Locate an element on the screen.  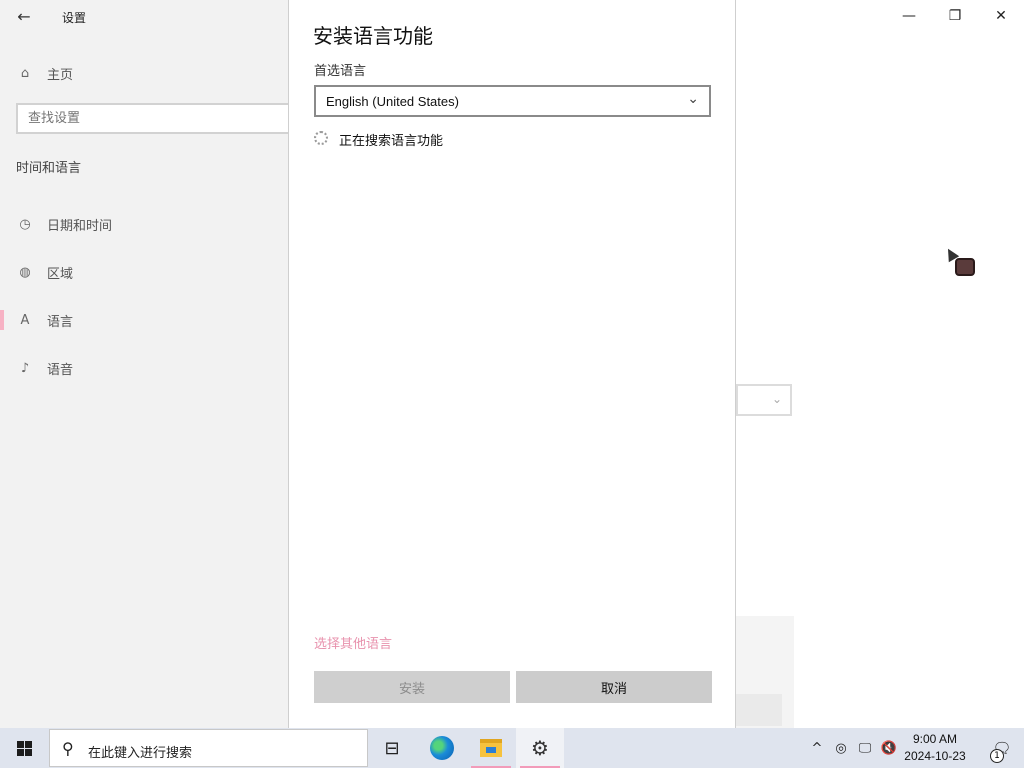
clock-date: 2024-10-23 is located at coordinates (935, 756).